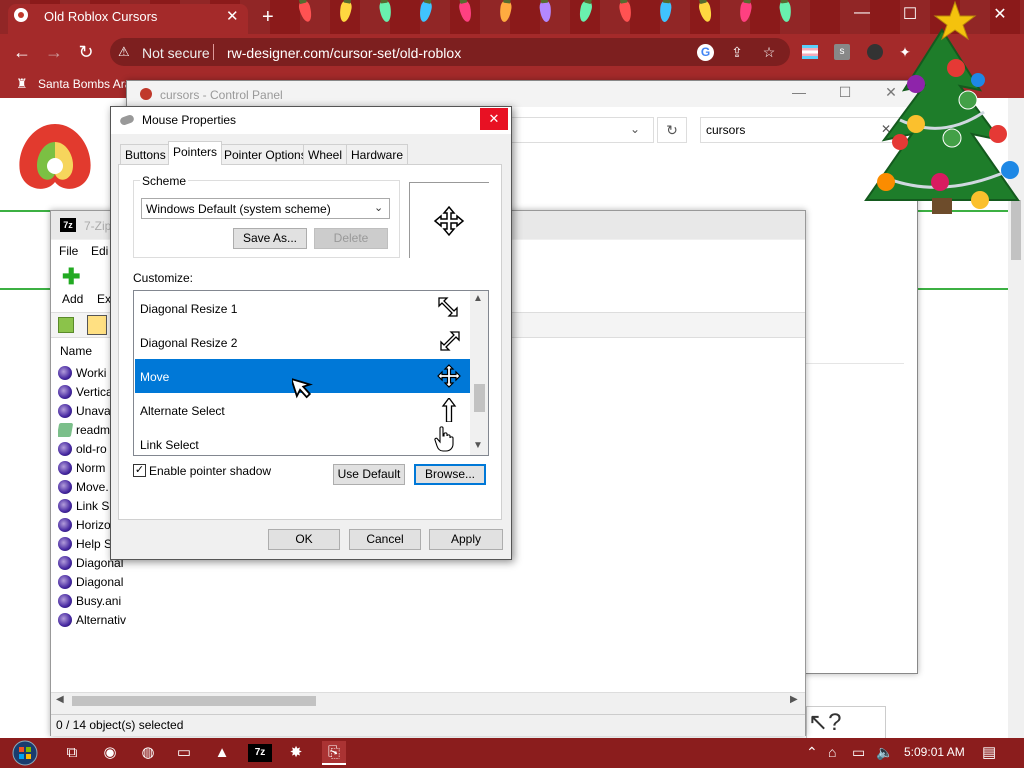 This screenshot has height=768, width=1024. Describe the element at coordinates (478, 298) in the screenshot. I see `scroll-up-icon: ▲` at that location.